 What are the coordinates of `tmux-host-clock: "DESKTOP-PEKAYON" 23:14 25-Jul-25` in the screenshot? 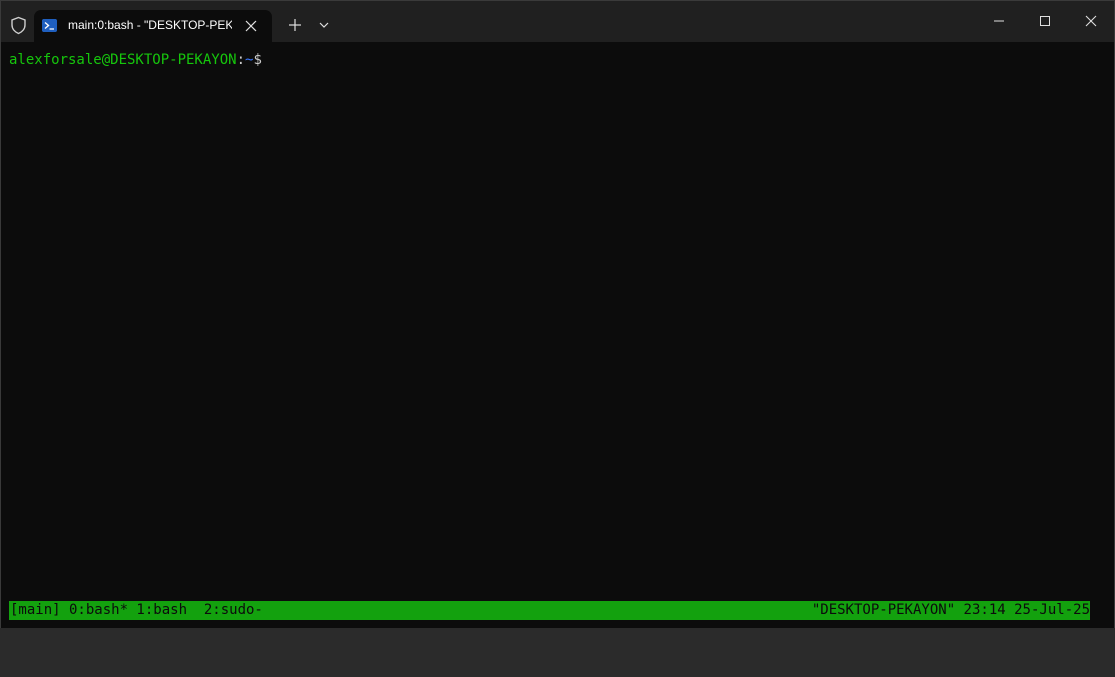 It's located at (950, 610).